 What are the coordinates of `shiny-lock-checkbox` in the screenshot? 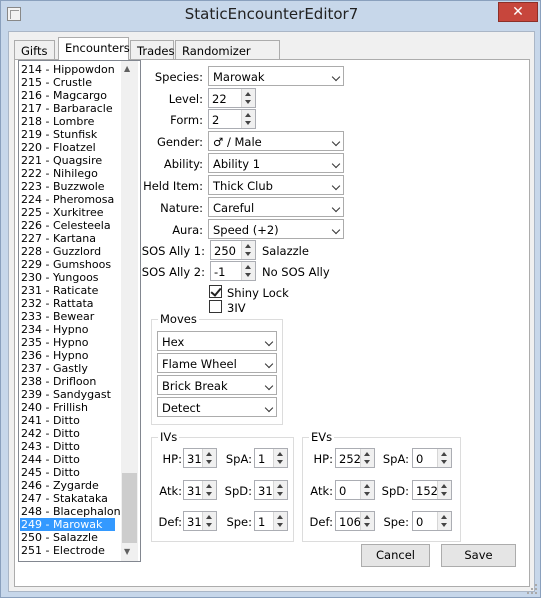 It's located at (215, 291).